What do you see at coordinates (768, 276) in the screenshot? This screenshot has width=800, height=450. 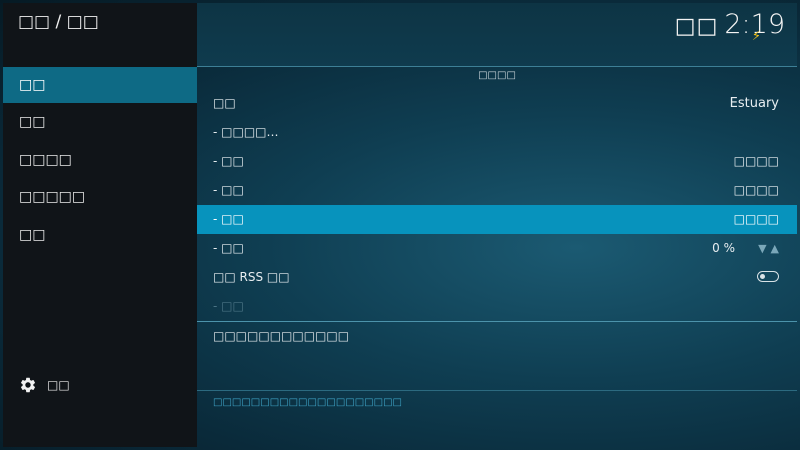 I see `rss-toggle` at bounding box center [768, 276].